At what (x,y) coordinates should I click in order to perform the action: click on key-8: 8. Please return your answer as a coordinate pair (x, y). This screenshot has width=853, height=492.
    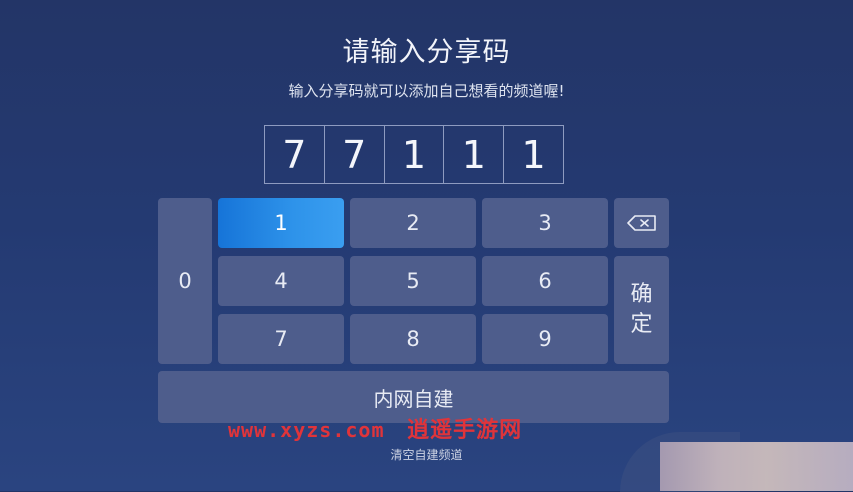
    Looking at the image, I should click on (413, 339).